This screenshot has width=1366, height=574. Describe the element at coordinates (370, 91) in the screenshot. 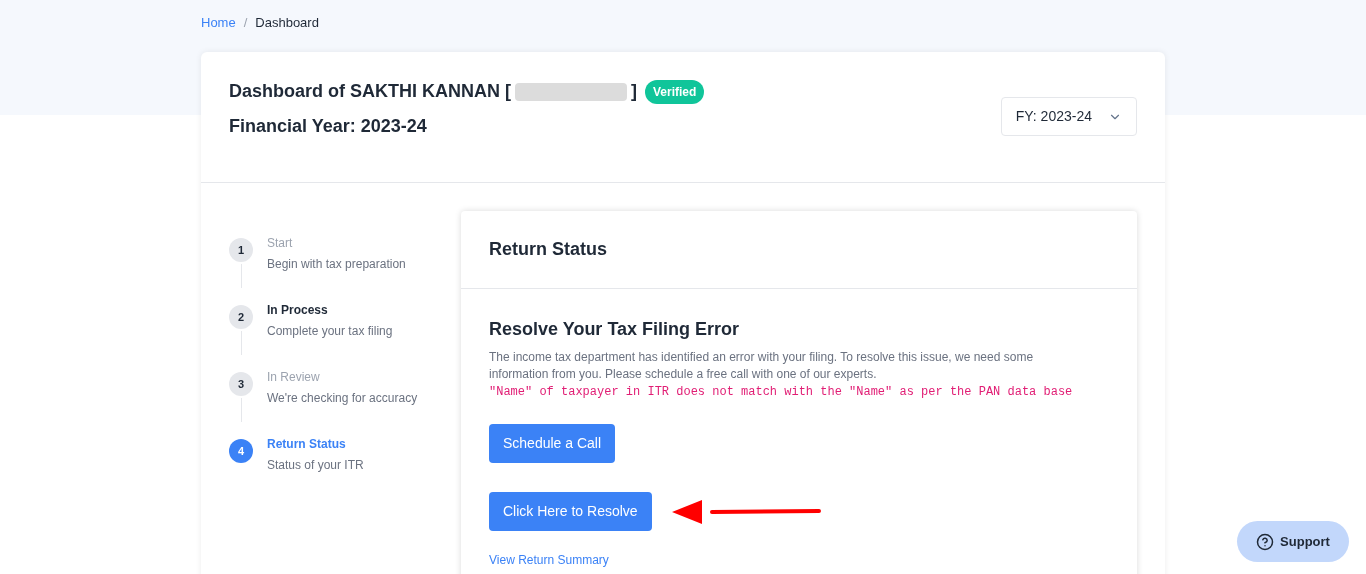

I see `dashboard-title: Dashboard of SAKTHI KANNAN [` at that location.